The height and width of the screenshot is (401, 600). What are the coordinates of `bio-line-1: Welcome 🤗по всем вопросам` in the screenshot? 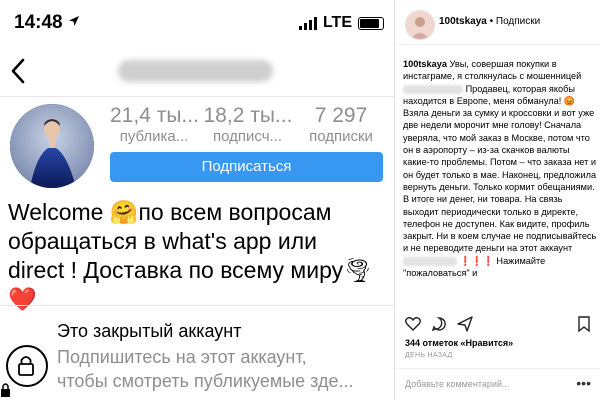 It's located at (170, 212).